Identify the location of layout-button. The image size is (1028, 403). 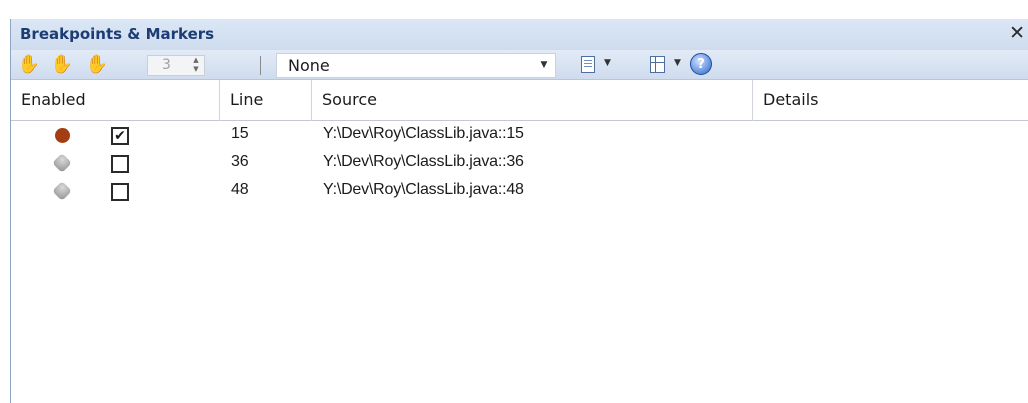
(657, 65).